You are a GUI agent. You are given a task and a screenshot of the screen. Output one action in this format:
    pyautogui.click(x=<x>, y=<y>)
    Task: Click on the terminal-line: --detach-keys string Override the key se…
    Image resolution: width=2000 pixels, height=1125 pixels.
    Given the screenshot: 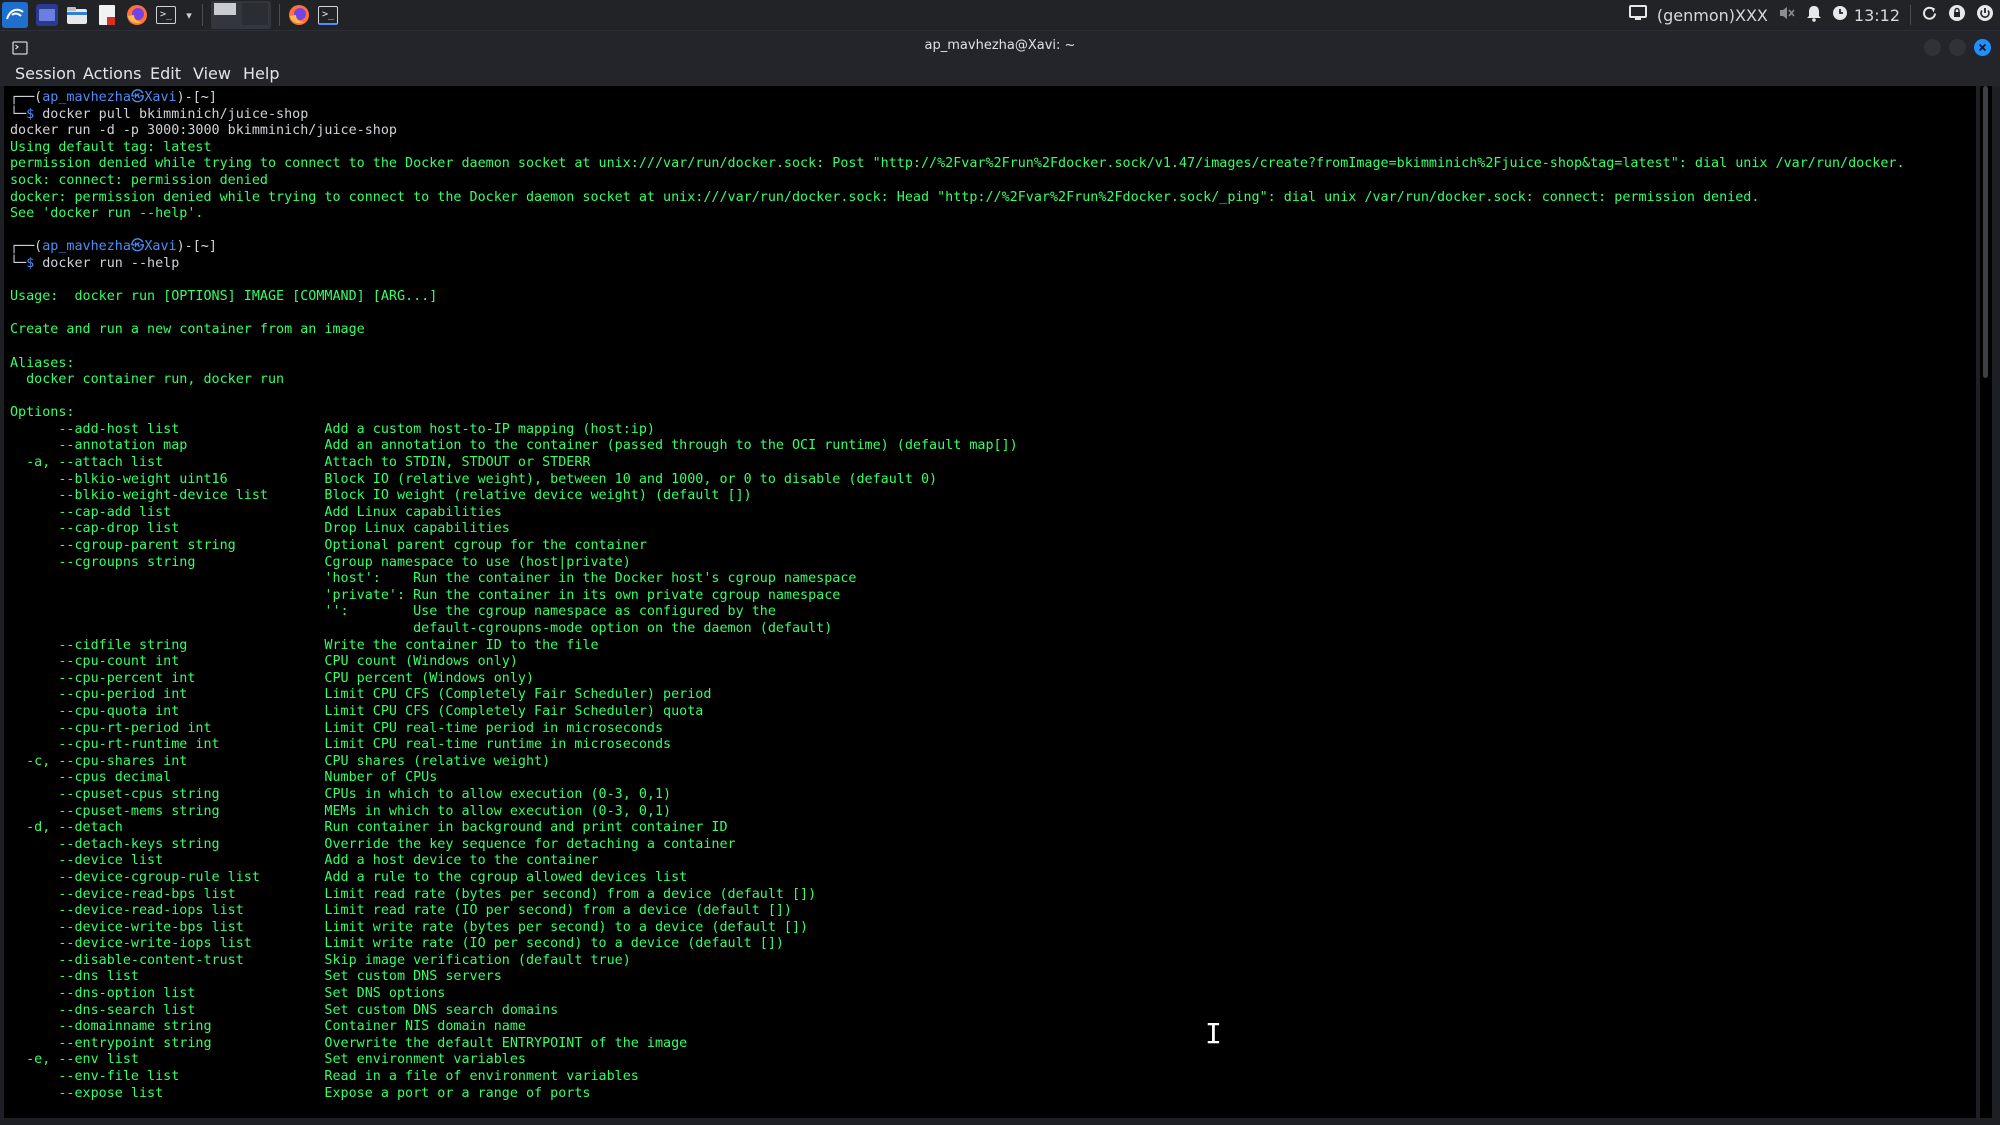 What is the action you would take?
    pyautogui.click(x=957, y=845)
    